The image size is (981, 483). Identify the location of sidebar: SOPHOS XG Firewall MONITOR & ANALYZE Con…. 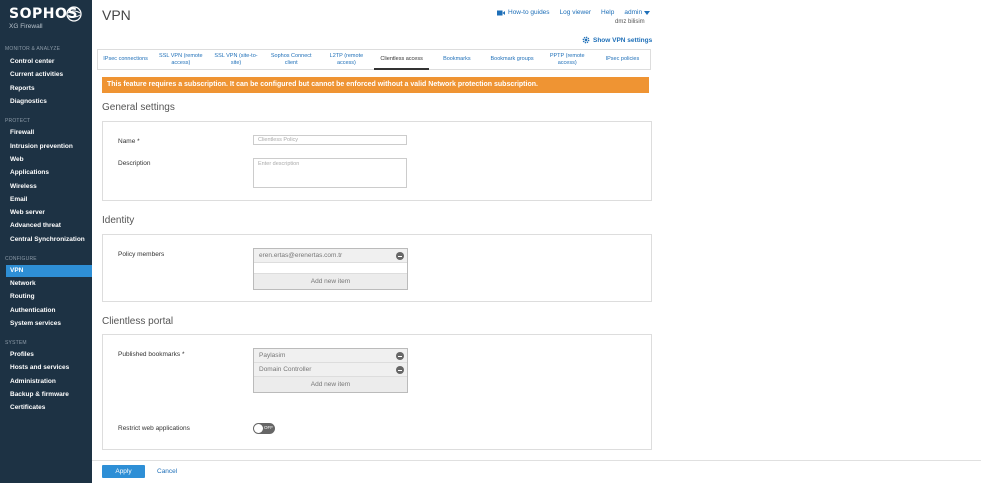
(46, 241).